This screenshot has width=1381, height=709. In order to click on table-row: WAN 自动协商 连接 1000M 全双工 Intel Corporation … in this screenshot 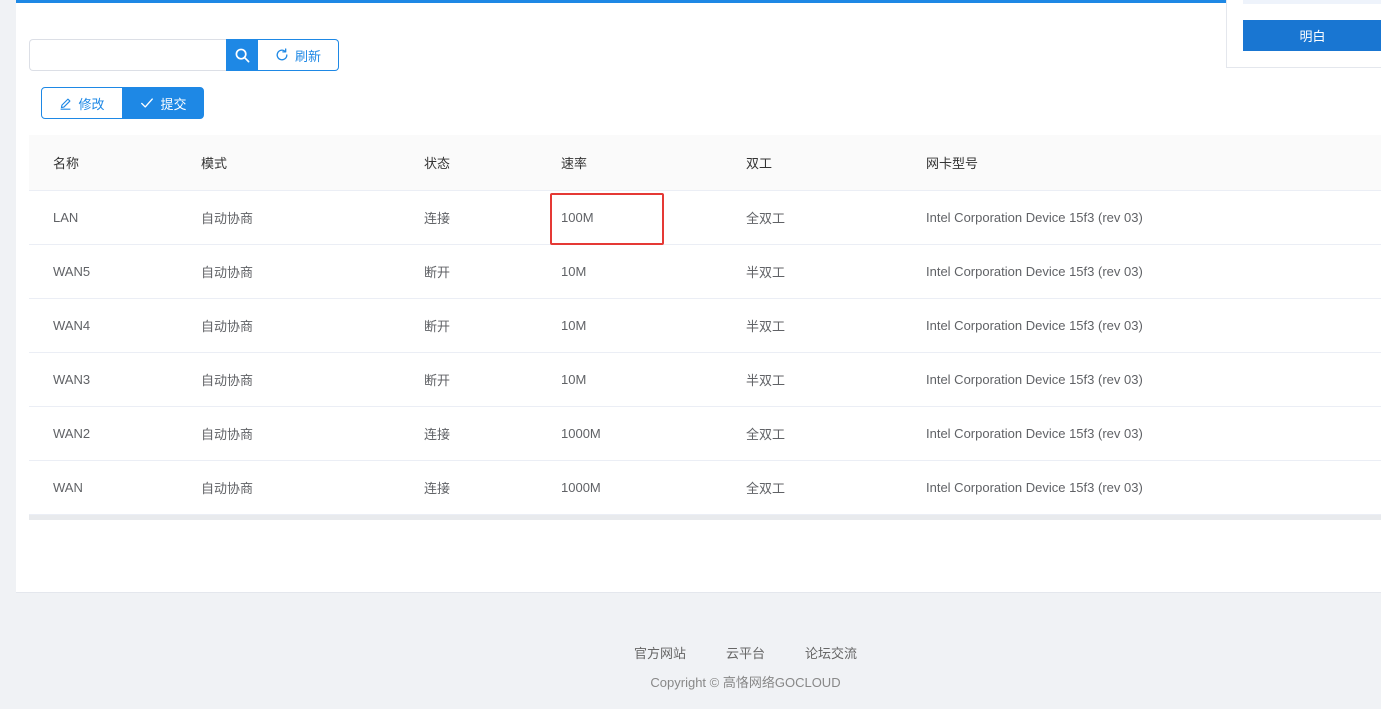, I will do `click(705, 487)`.